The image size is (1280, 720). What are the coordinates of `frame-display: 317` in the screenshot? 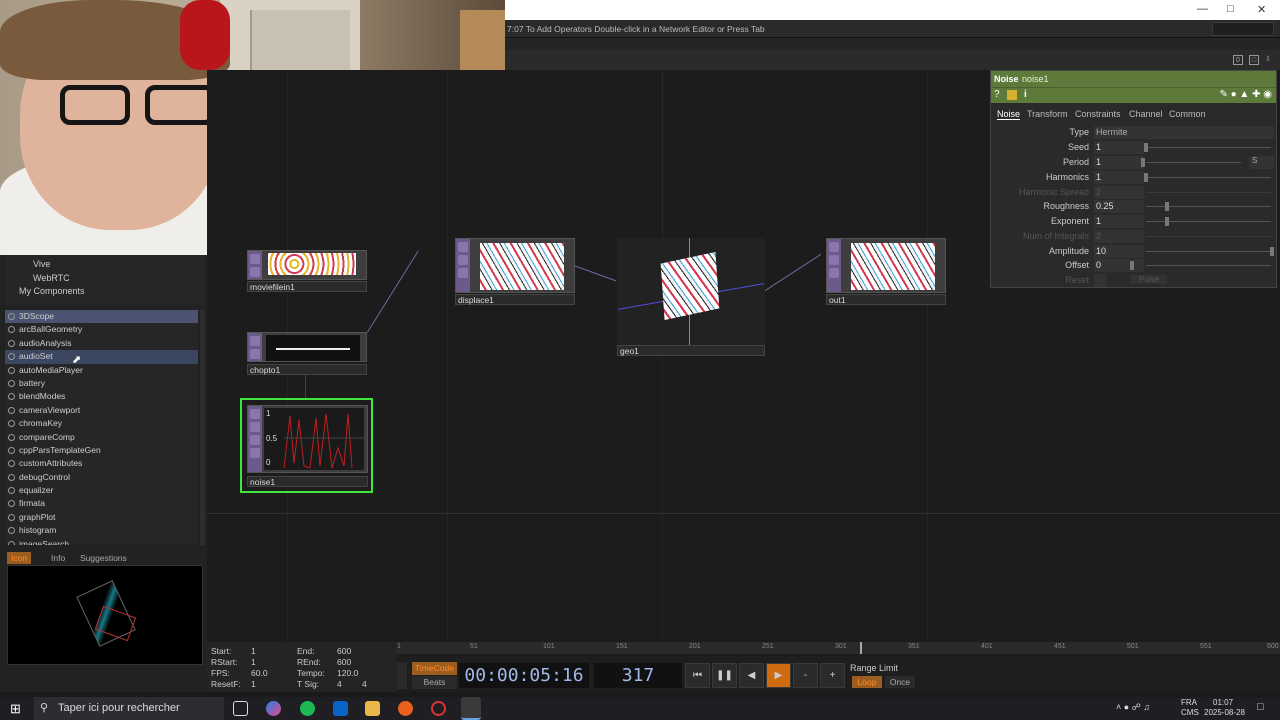 It's located at (638, 675).